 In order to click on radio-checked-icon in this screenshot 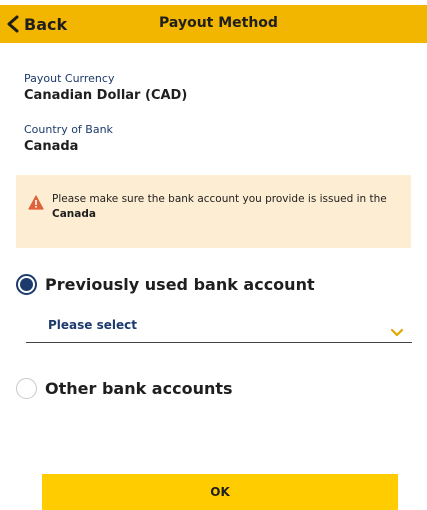, I will do `click(26, 284)`.